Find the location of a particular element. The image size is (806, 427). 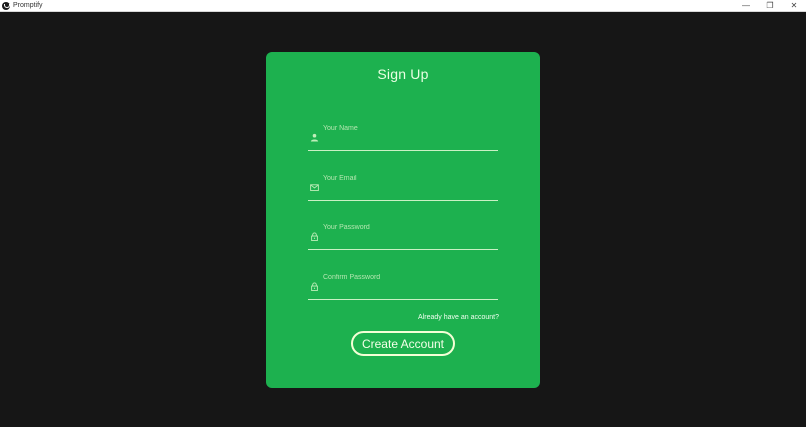

window-controls: — ❐ ✕ is located at coordinates (770, 6).